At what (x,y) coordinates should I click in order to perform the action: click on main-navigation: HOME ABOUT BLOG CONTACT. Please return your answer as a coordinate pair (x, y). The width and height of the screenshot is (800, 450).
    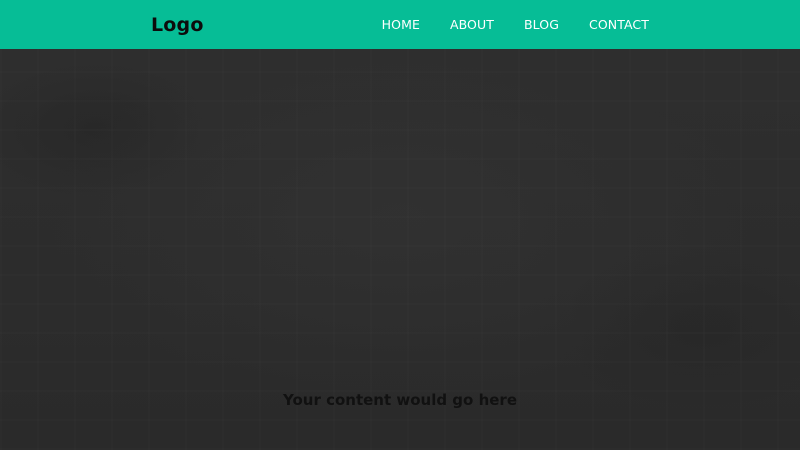
    Looking at the image, I should click on (515, 24).